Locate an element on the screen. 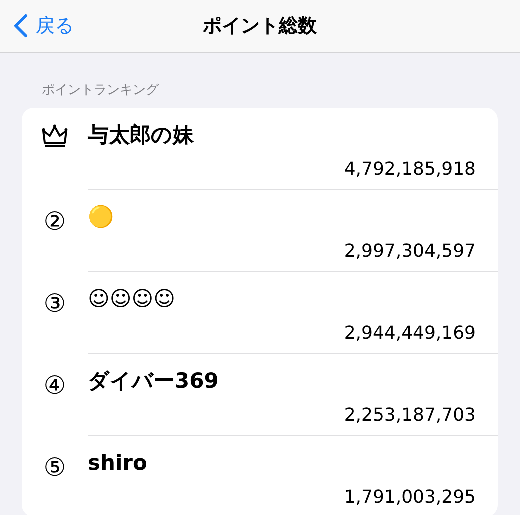 This screenshot has width=520, height=515. section-header: ポイントランキング is located at coordinates (100, 90).